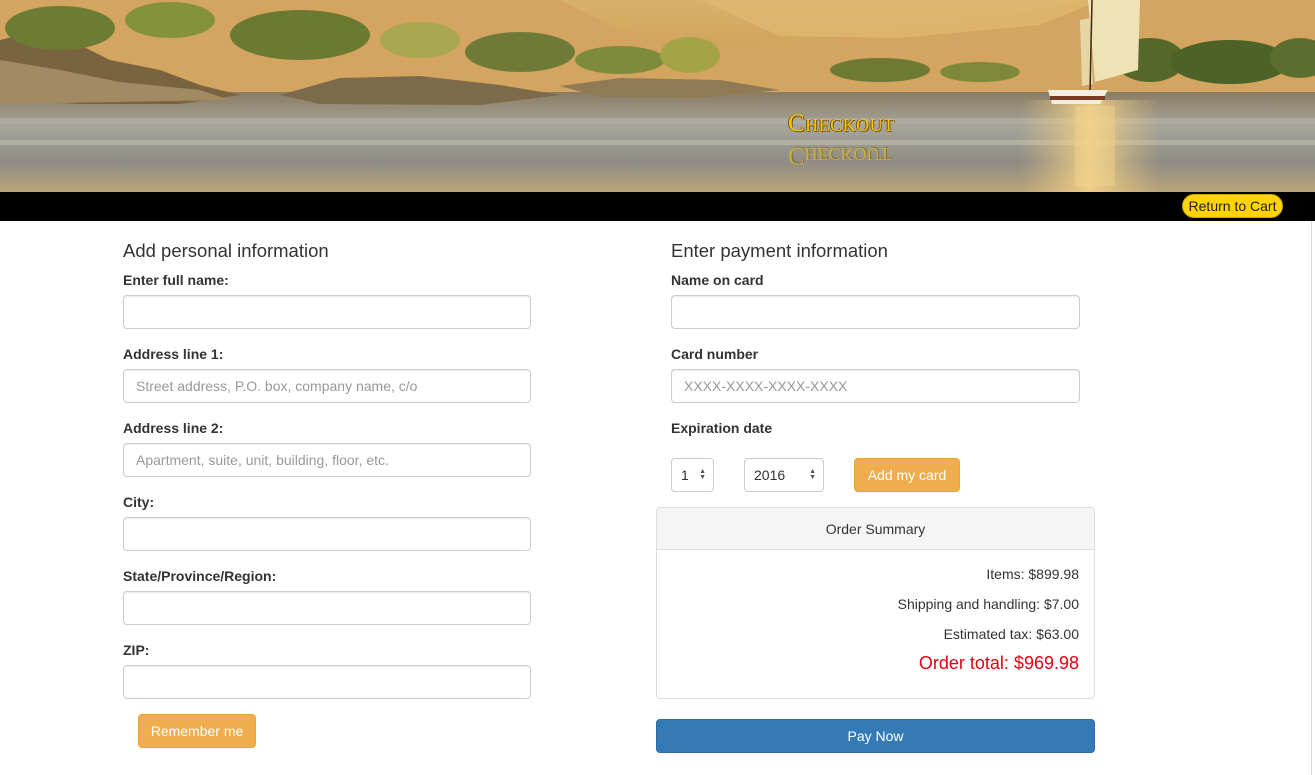 The image size is (1315, 775). Describe the element at coordinates (907, 475) in the screenshot. I see `add-my-card-button: Add my card` at that location.